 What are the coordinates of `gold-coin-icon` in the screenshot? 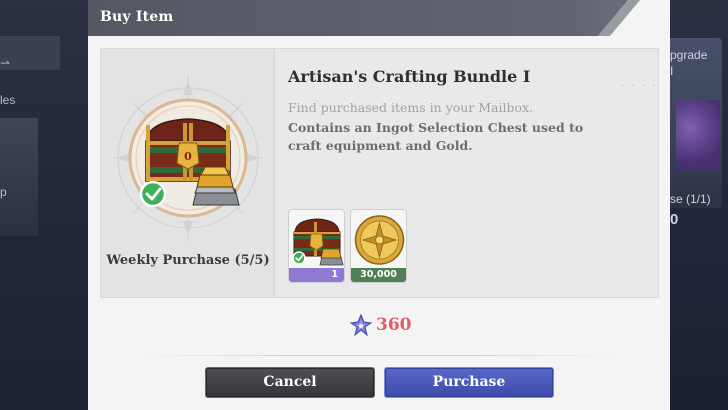 It's located at (379, 240).